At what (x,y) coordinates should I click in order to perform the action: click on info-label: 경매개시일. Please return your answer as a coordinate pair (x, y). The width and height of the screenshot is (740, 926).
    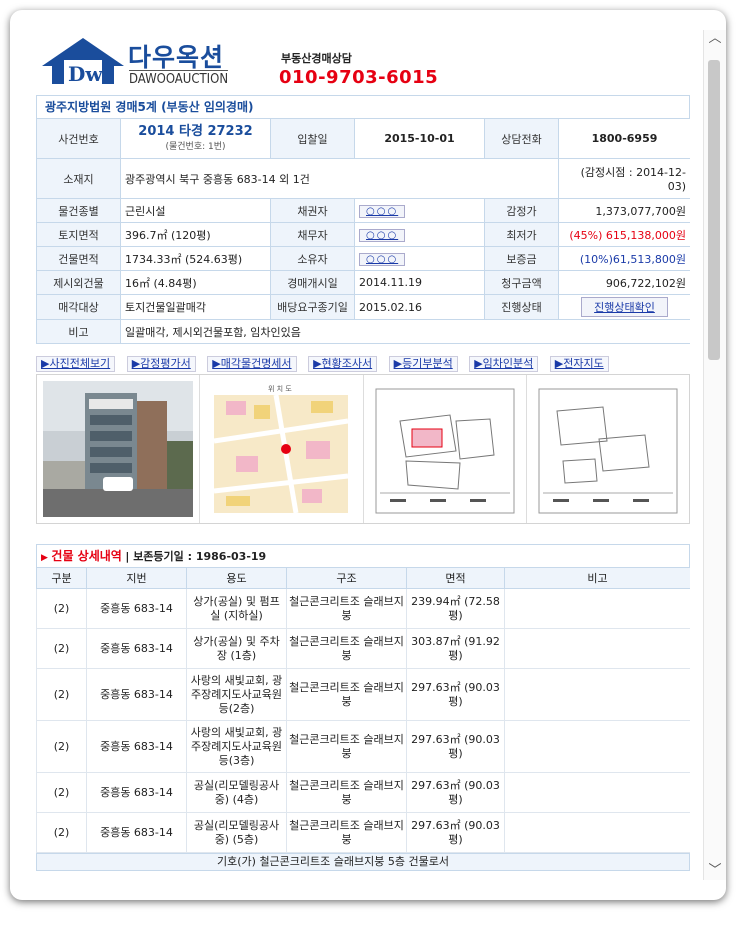
    Looking at the image, I should click on (312, 282).